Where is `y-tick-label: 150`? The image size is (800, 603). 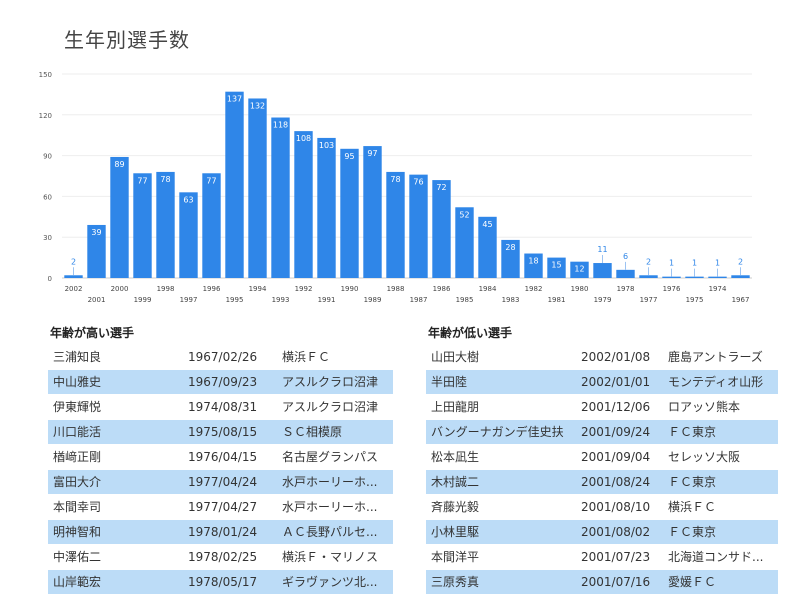 y-tick-label: 150 is located at coordinates (45, 75).